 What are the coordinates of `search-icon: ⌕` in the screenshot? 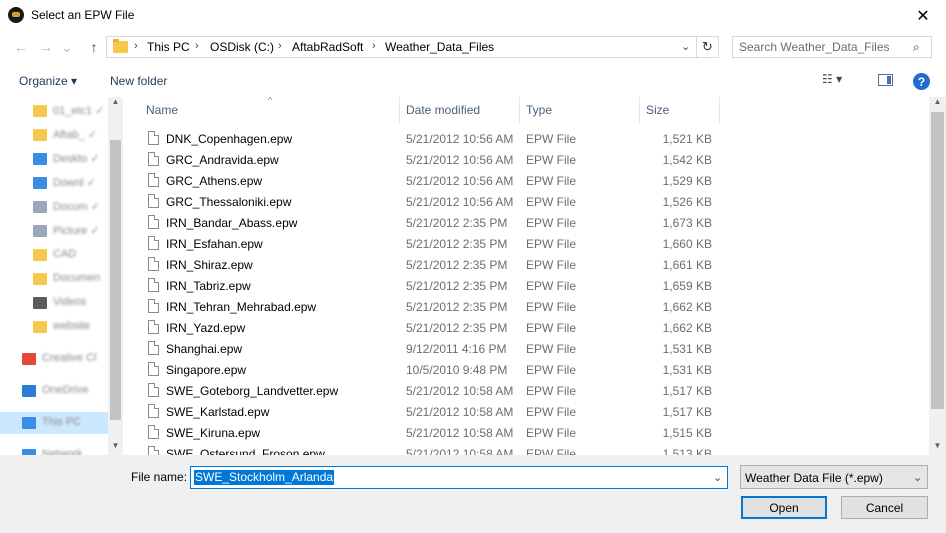 It's located at (916, 47).